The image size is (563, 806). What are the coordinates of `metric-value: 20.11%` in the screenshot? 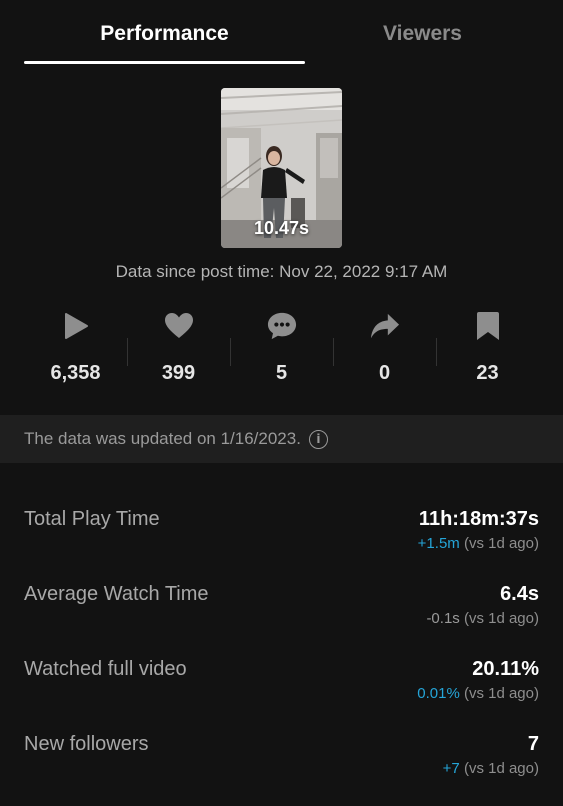 It's located at (505, 669).